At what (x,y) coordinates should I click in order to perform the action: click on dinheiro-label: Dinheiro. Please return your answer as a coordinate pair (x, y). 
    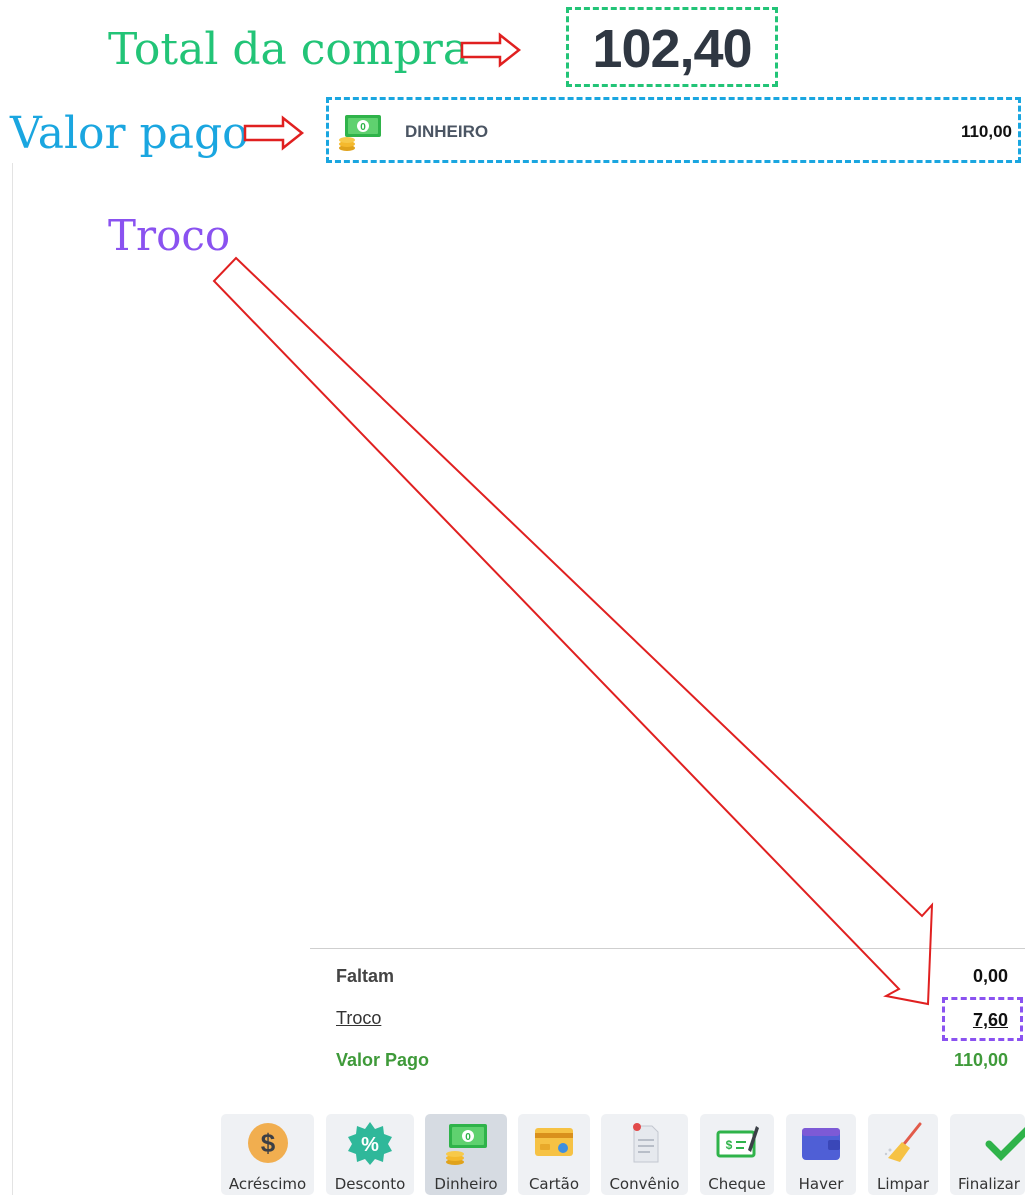
    Looking at the image, I should click on (466, 1184).